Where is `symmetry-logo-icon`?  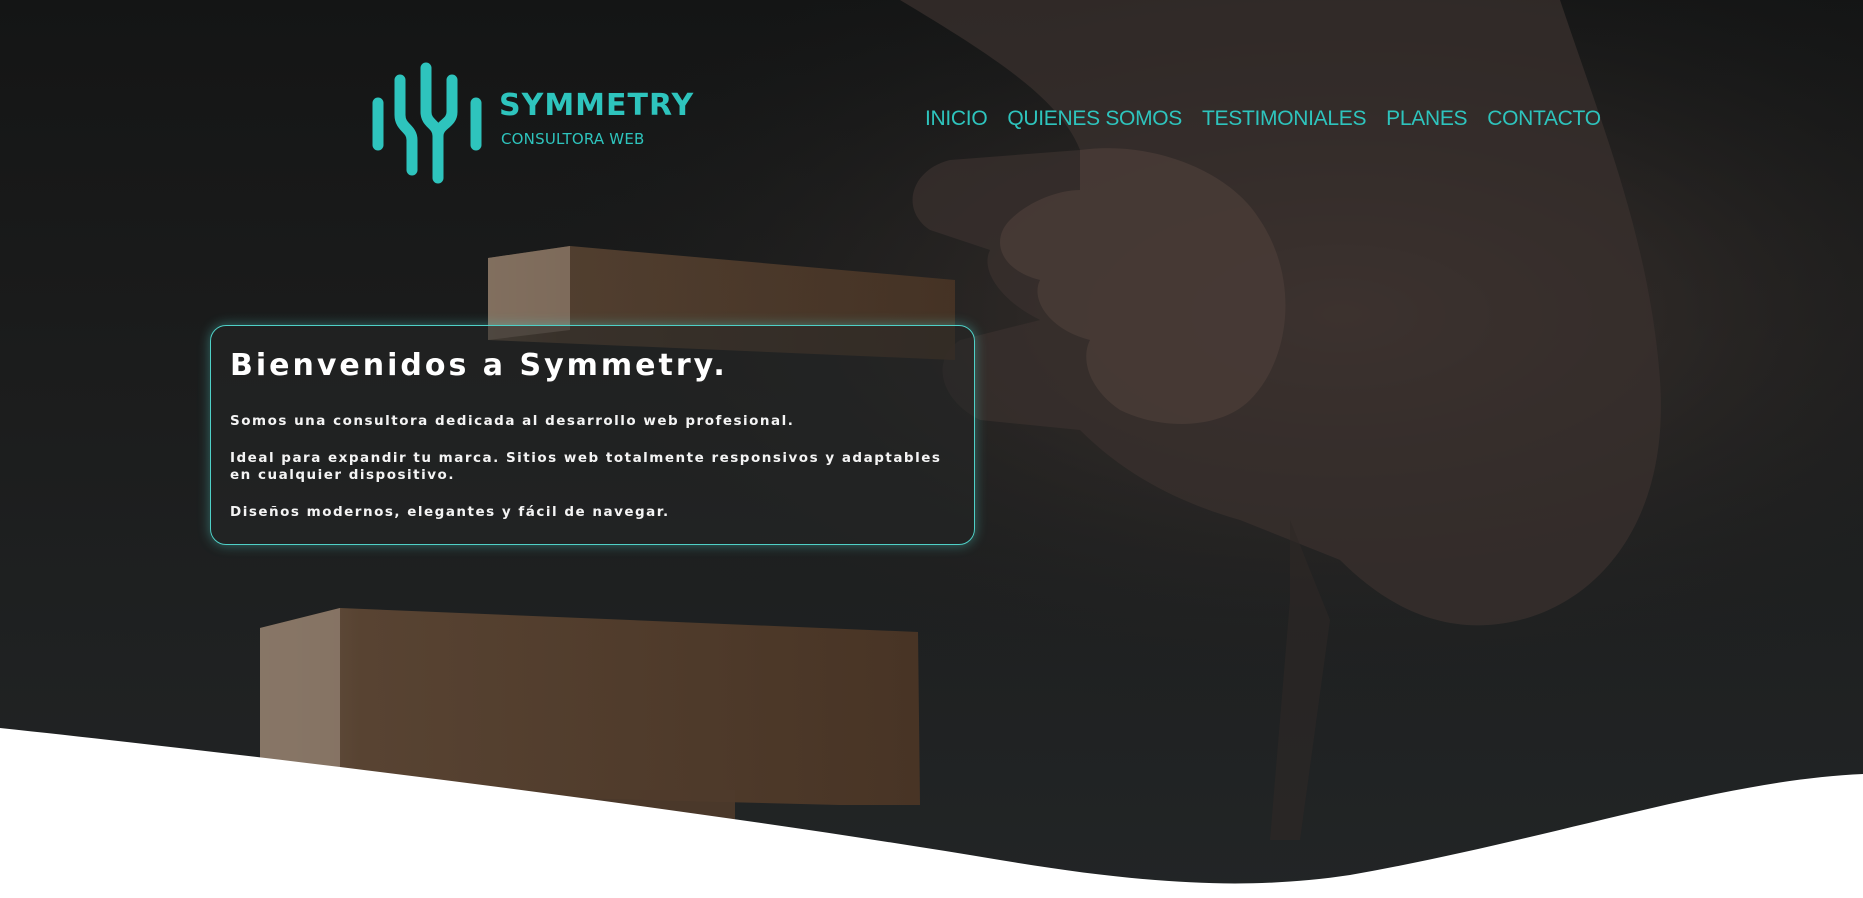 symmetry-logo-icon is located at coordinates (427, 123).